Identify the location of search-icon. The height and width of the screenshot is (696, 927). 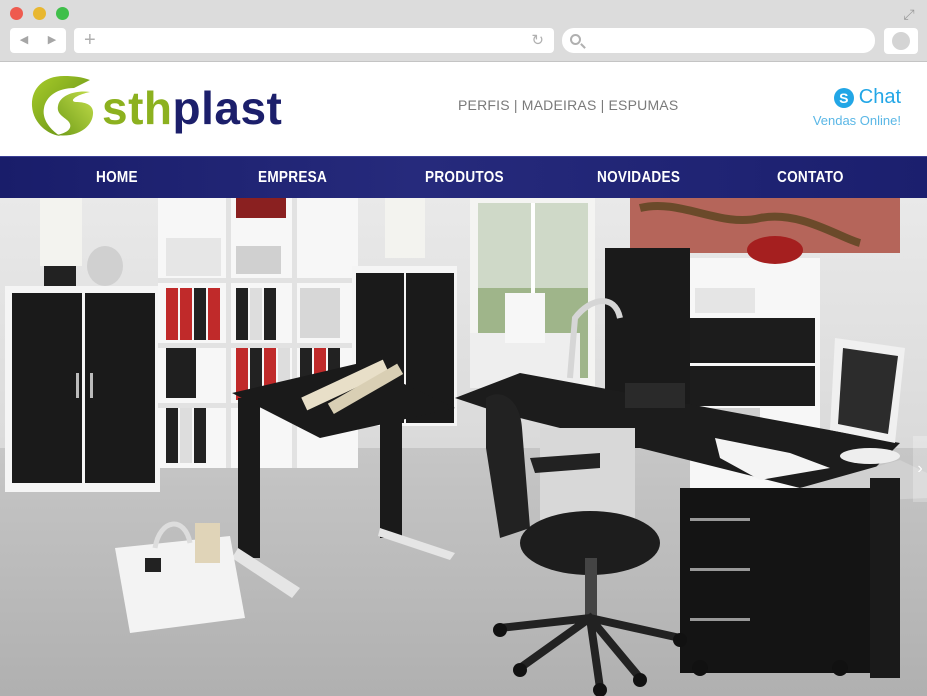
(575, 39).